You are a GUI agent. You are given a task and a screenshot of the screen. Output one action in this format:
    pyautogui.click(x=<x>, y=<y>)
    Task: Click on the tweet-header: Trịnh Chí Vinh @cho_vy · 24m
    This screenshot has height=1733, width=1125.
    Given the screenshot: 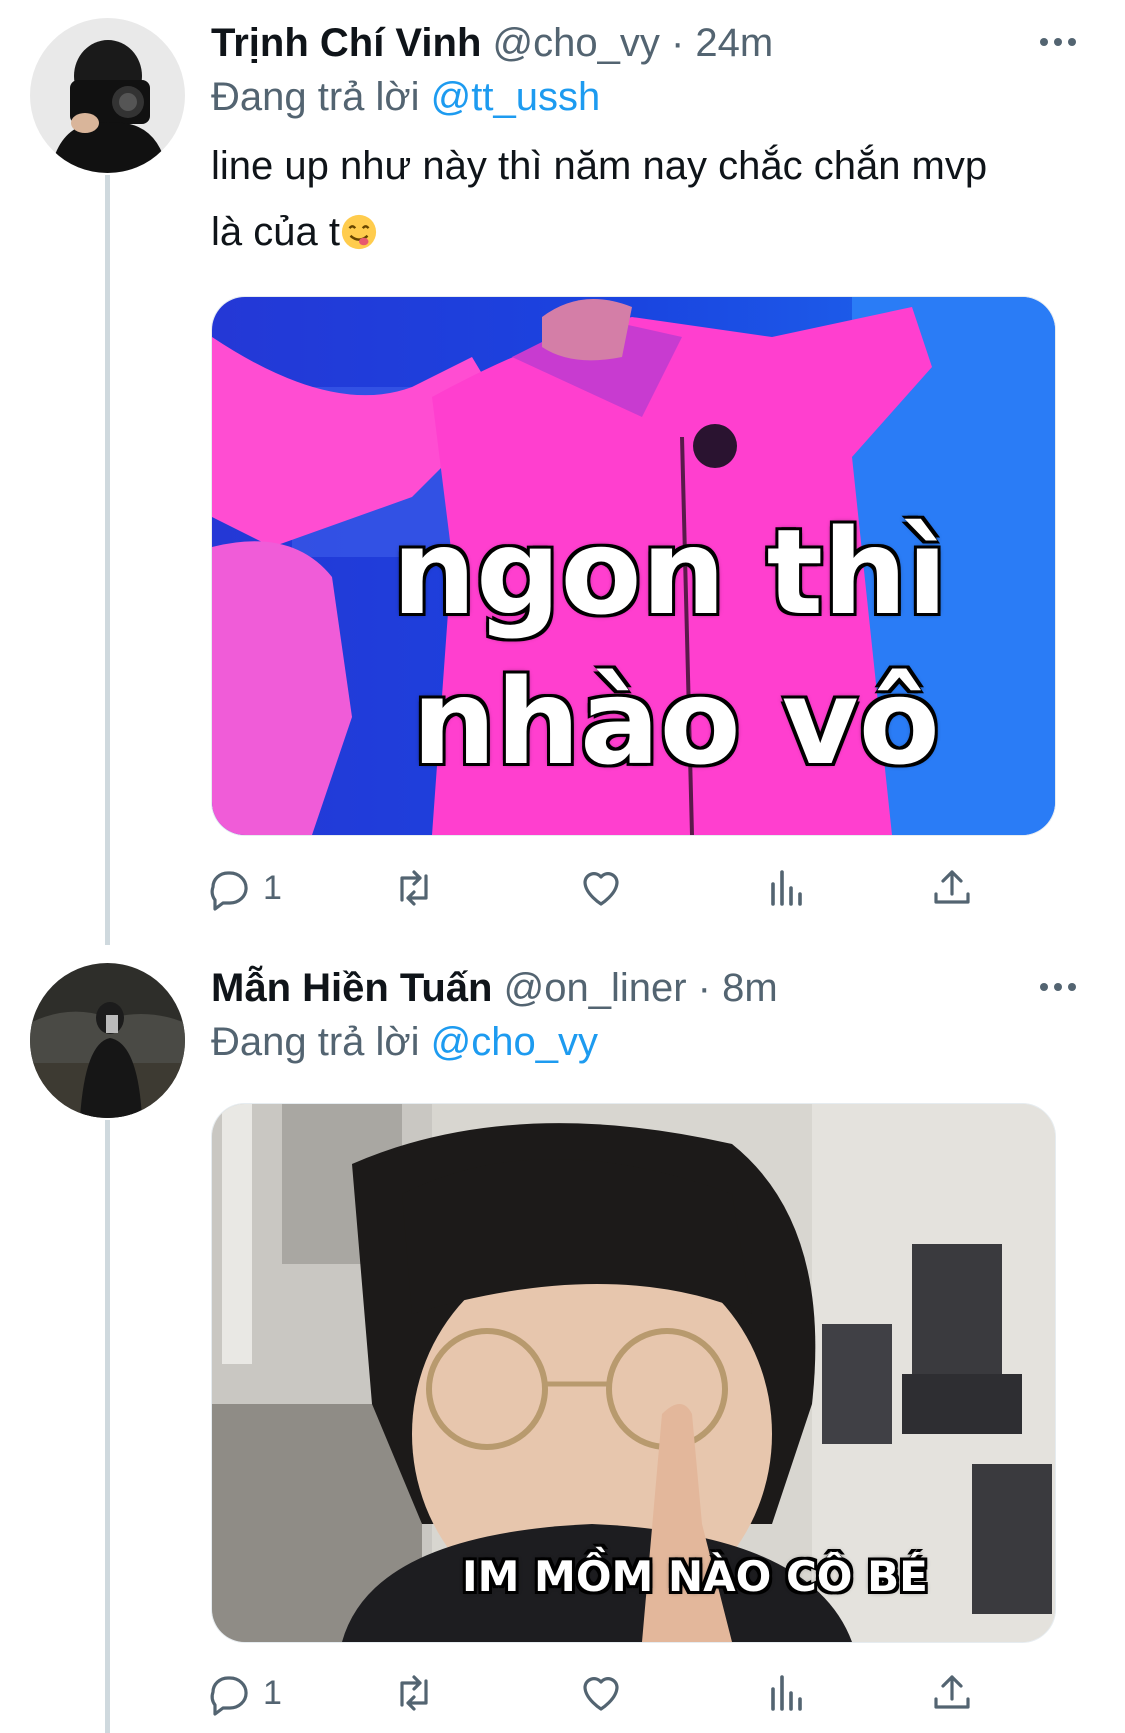 What is the action you would take?
    pyautogui.click(x=638, y=43)
    